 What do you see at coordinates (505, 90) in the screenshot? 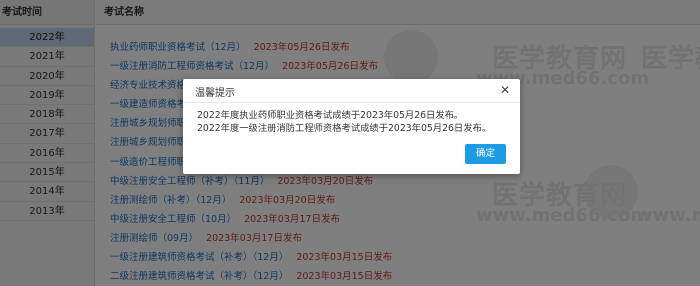
I see `close-icon: ✕` at bounding box center [505, 90].